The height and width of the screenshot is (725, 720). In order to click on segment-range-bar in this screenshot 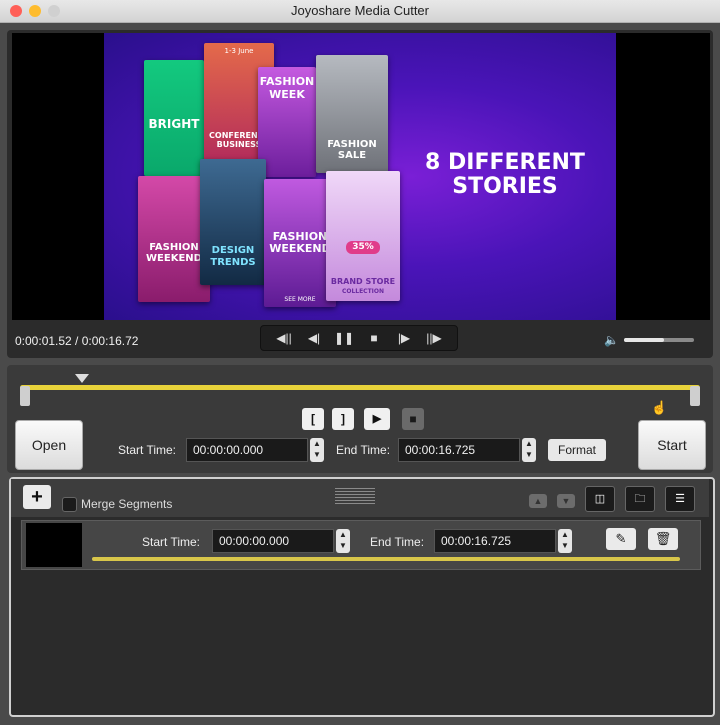, I will do `click(386, 559)`.